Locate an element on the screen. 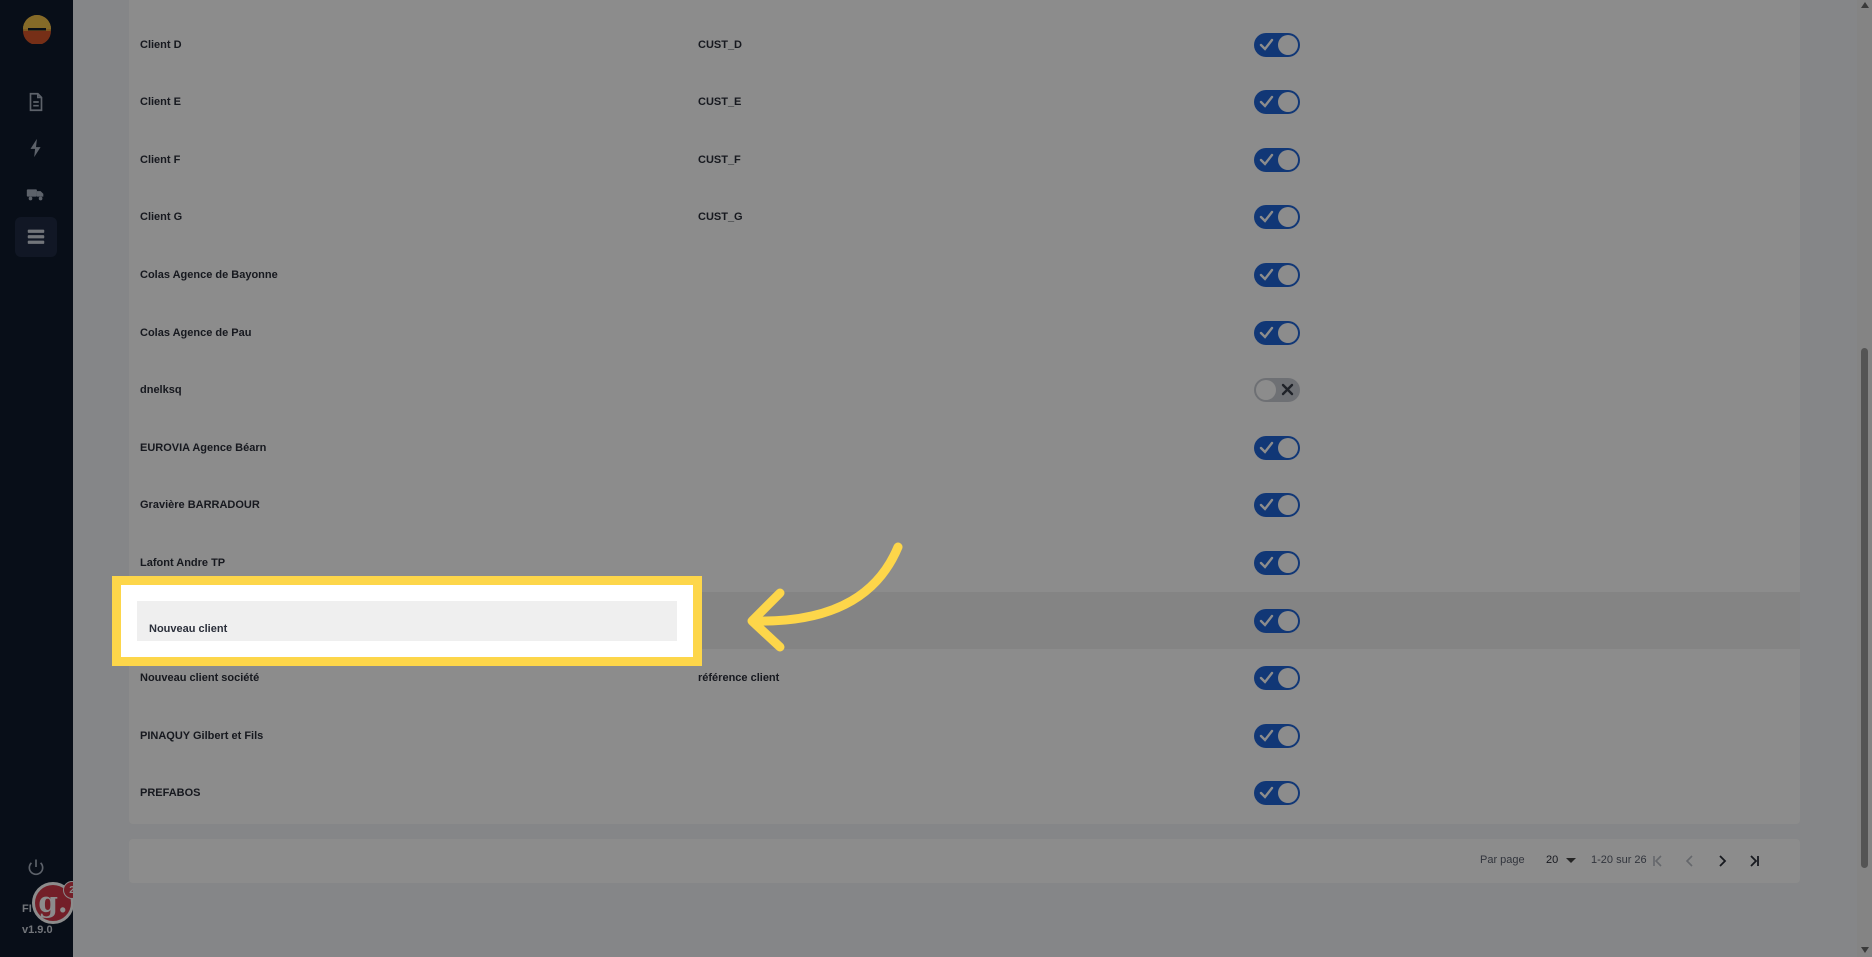 The image size is (1872, 957). table-row: Client E CUST_E is located at coordinates (964, 102).